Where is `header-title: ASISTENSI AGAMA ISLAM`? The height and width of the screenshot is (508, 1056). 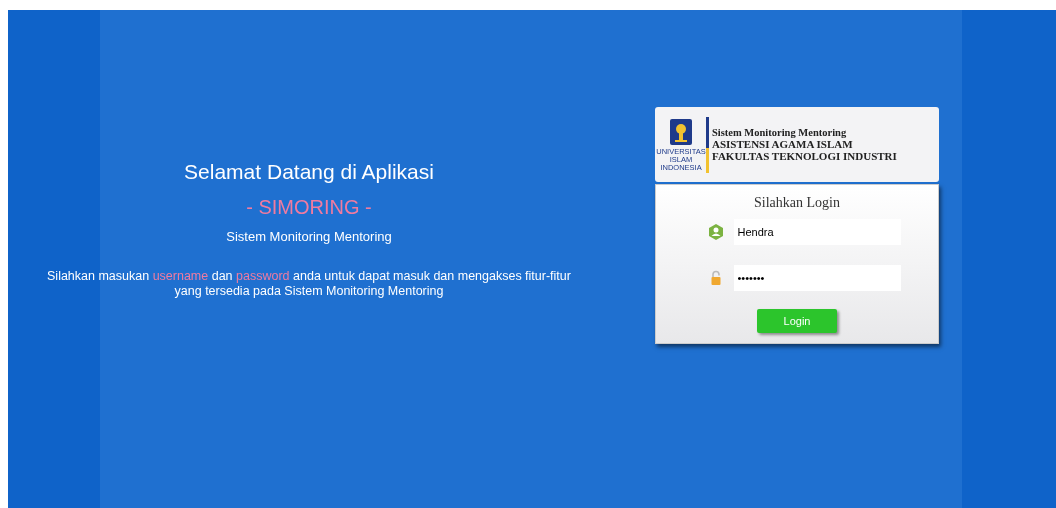
header-title: ASISTENSI AGAMA ISLAM is located at coordinates (783, 144).